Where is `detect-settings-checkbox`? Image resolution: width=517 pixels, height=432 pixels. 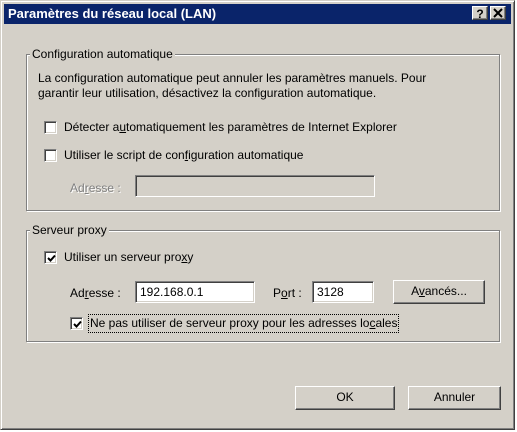
detect-settings-checkbox is located at coordinates (50, 127).